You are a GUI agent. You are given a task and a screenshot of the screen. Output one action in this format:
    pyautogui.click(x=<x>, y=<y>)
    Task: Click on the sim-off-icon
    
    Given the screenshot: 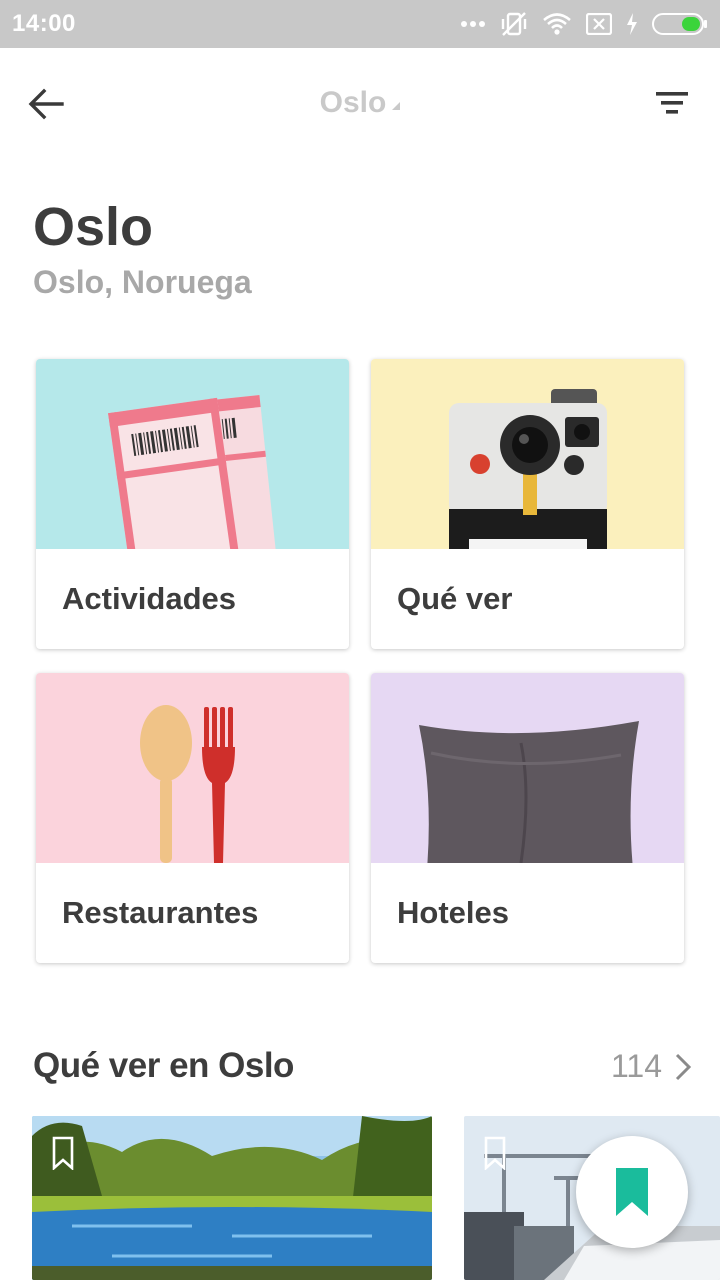 What is the action you would take?
    pyautogui.click(x=599, y=24)
    